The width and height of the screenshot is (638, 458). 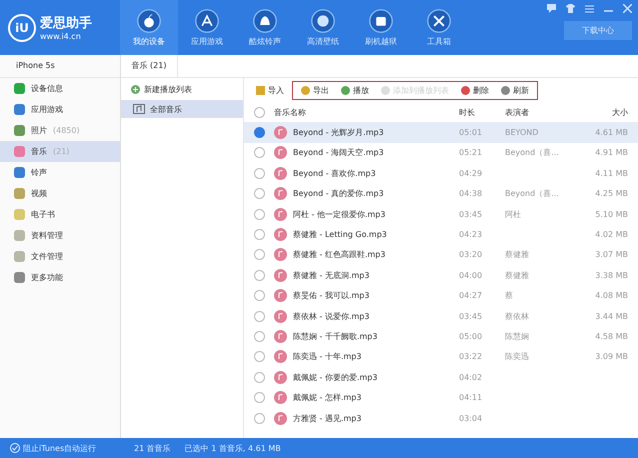 I want to click on duration-cell-text: 04:02, so click(x=471, y=377).